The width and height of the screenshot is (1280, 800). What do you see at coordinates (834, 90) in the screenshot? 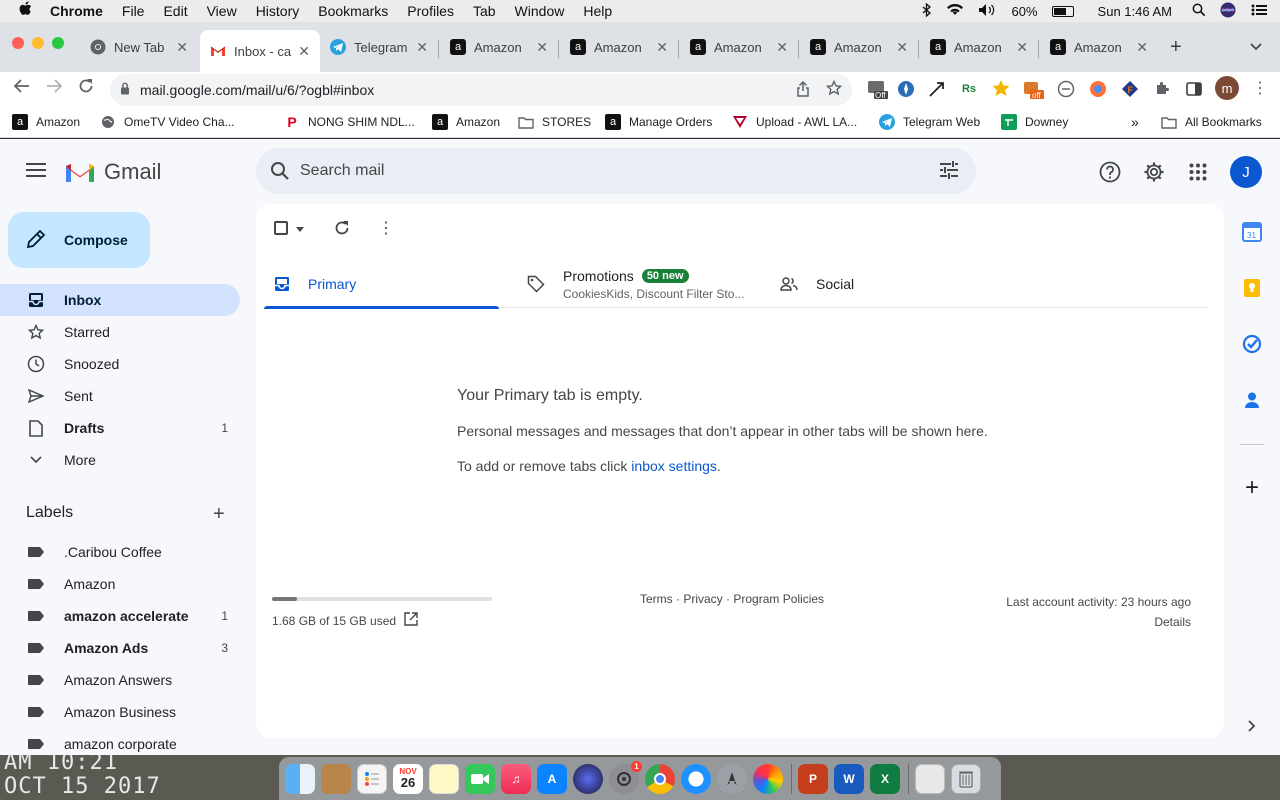
I see `bookmark-star-icon` at bounding box center [834, 90].